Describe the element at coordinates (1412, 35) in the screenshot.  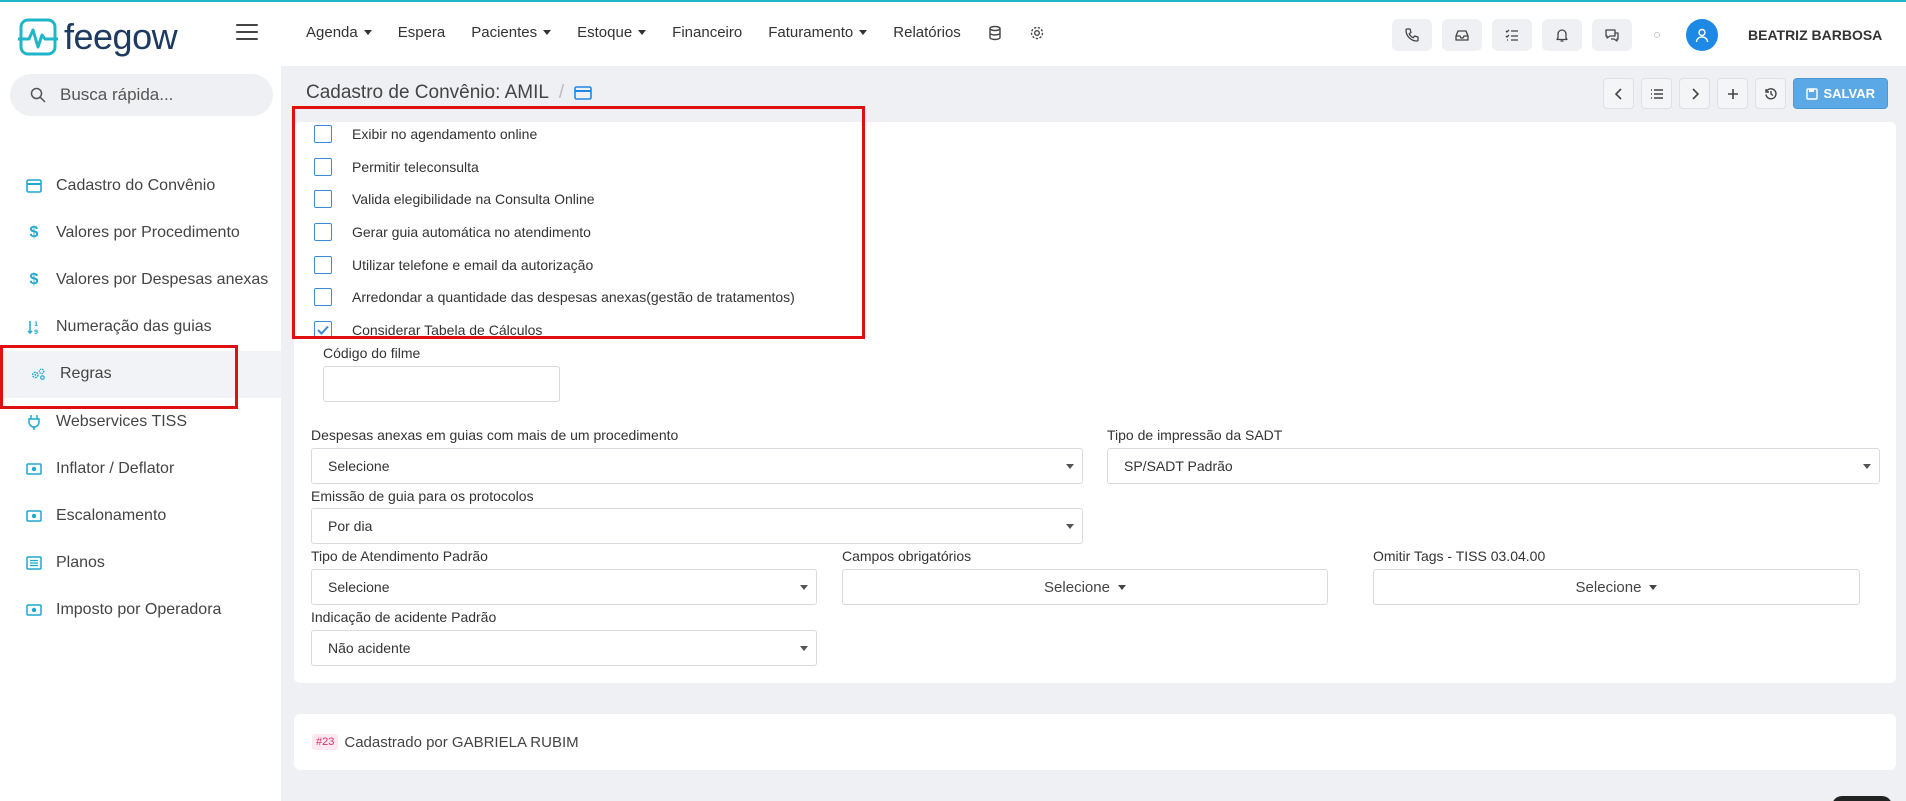
I see `phone-icon` at that location.